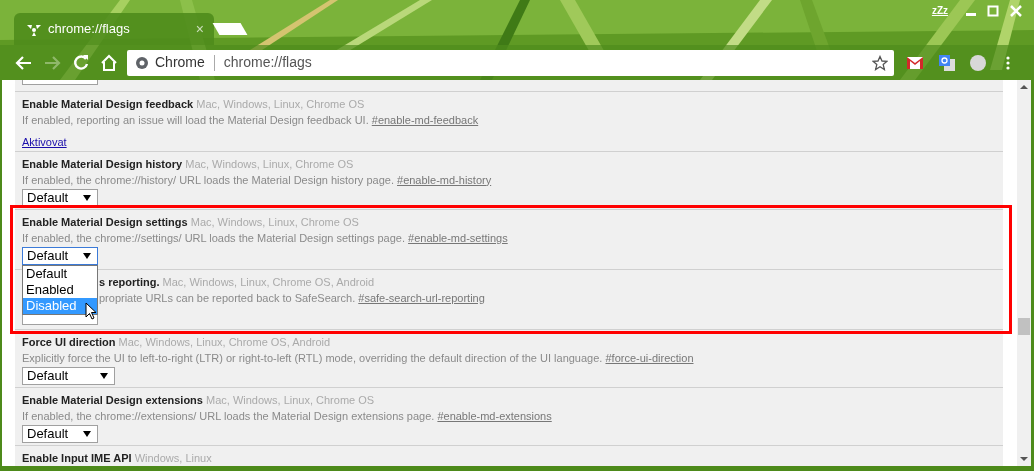 The height and width of the screenshot is (471, 1034). Describe the element at coordinates (129, 281) in the screenshot. I see `flag-title: s reporting.` at that location.